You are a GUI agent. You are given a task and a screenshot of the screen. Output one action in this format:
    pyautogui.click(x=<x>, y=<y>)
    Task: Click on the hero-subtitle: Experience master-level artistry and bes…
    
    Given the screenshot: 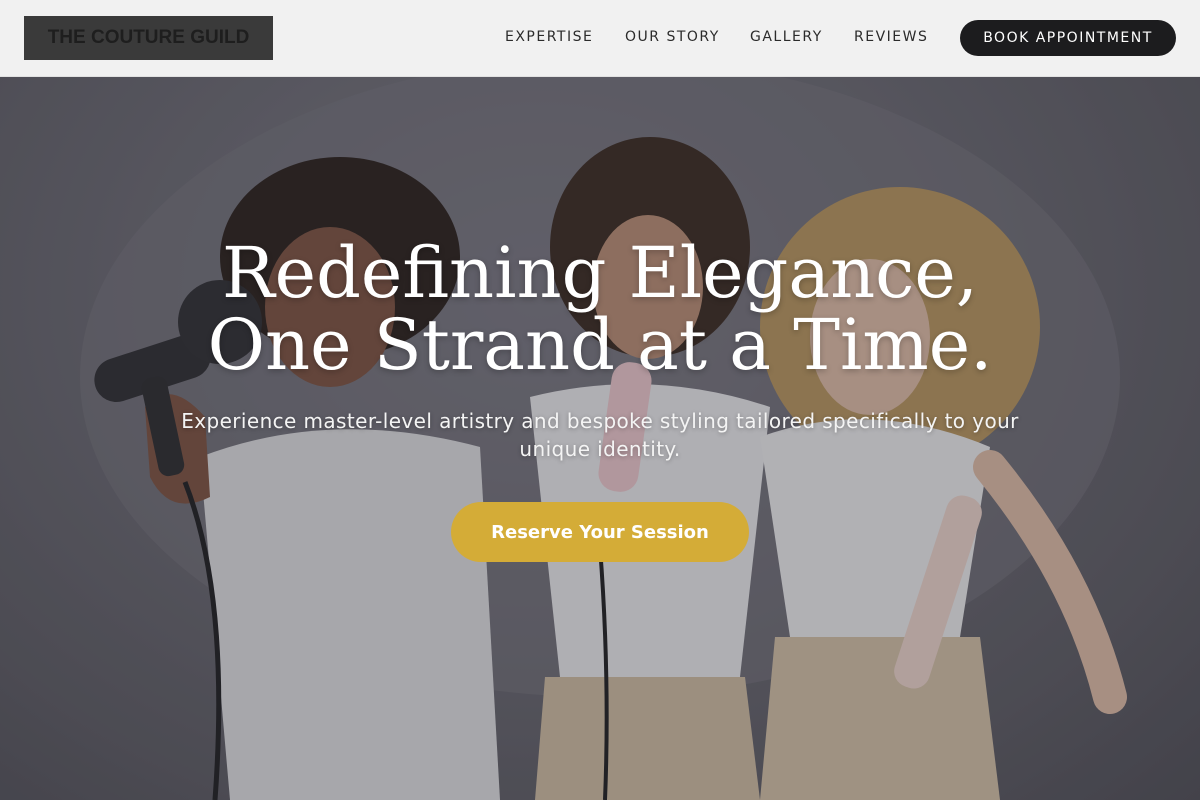 What is the action you would take?
    pyautogui.click(x=600, y=435)
    